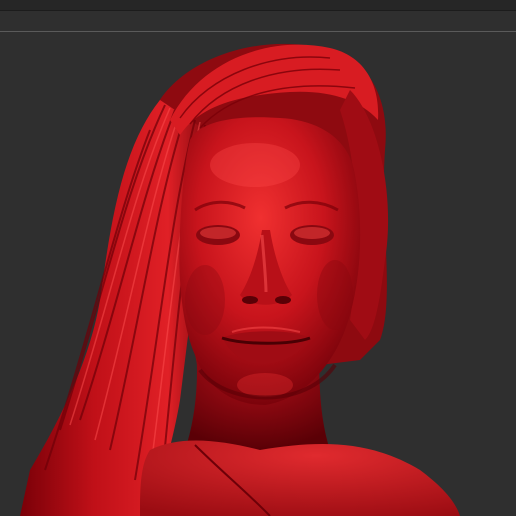 This screenshot has height=516, width=516. Describe the element at coordinates (255, 165) in the screenshot. I see `forehead-highlight` at that location.